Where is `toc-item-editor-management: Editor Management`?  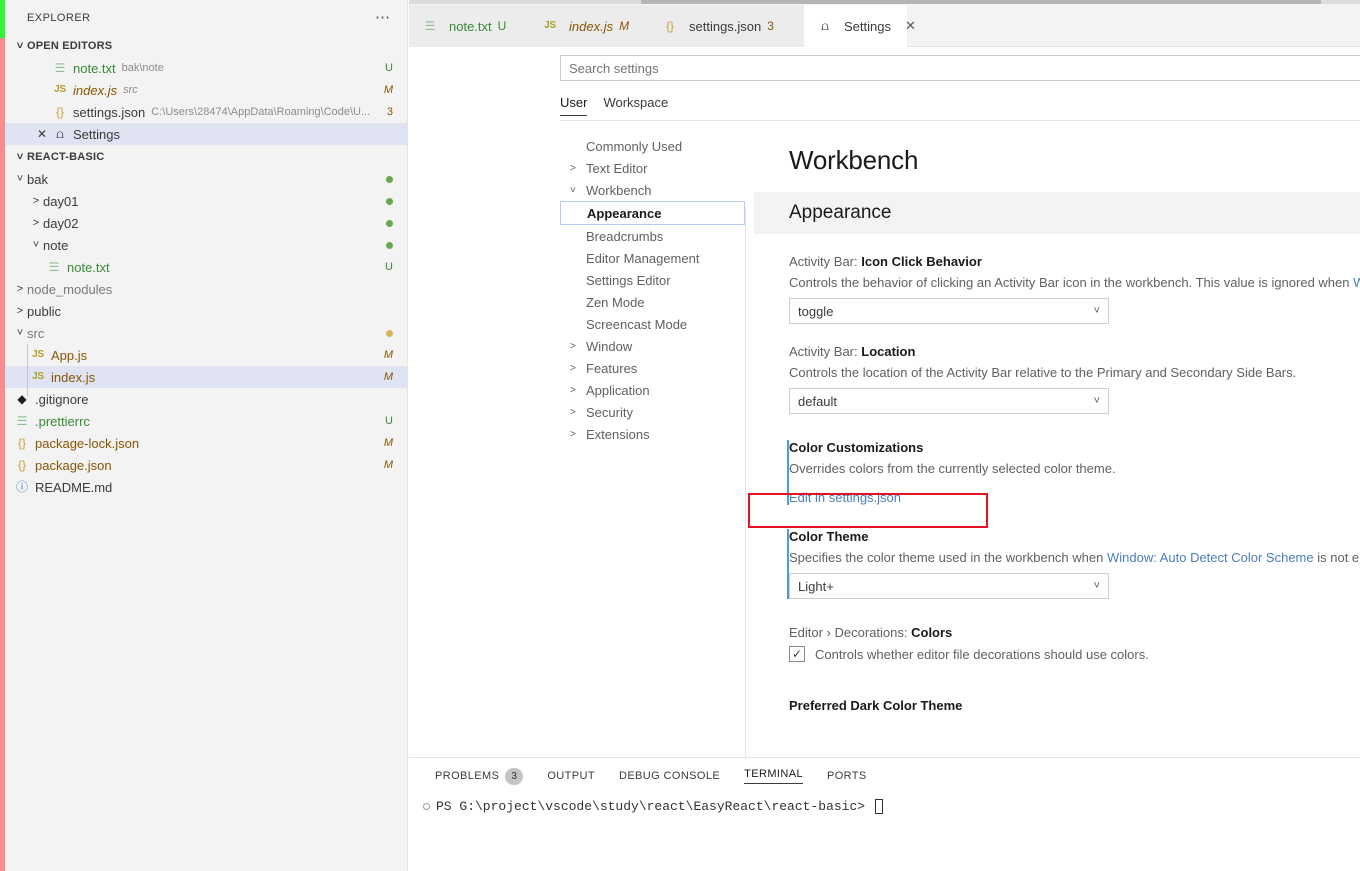
toc-item-editor-management: Editor Management is located at coordinates (652, 258).